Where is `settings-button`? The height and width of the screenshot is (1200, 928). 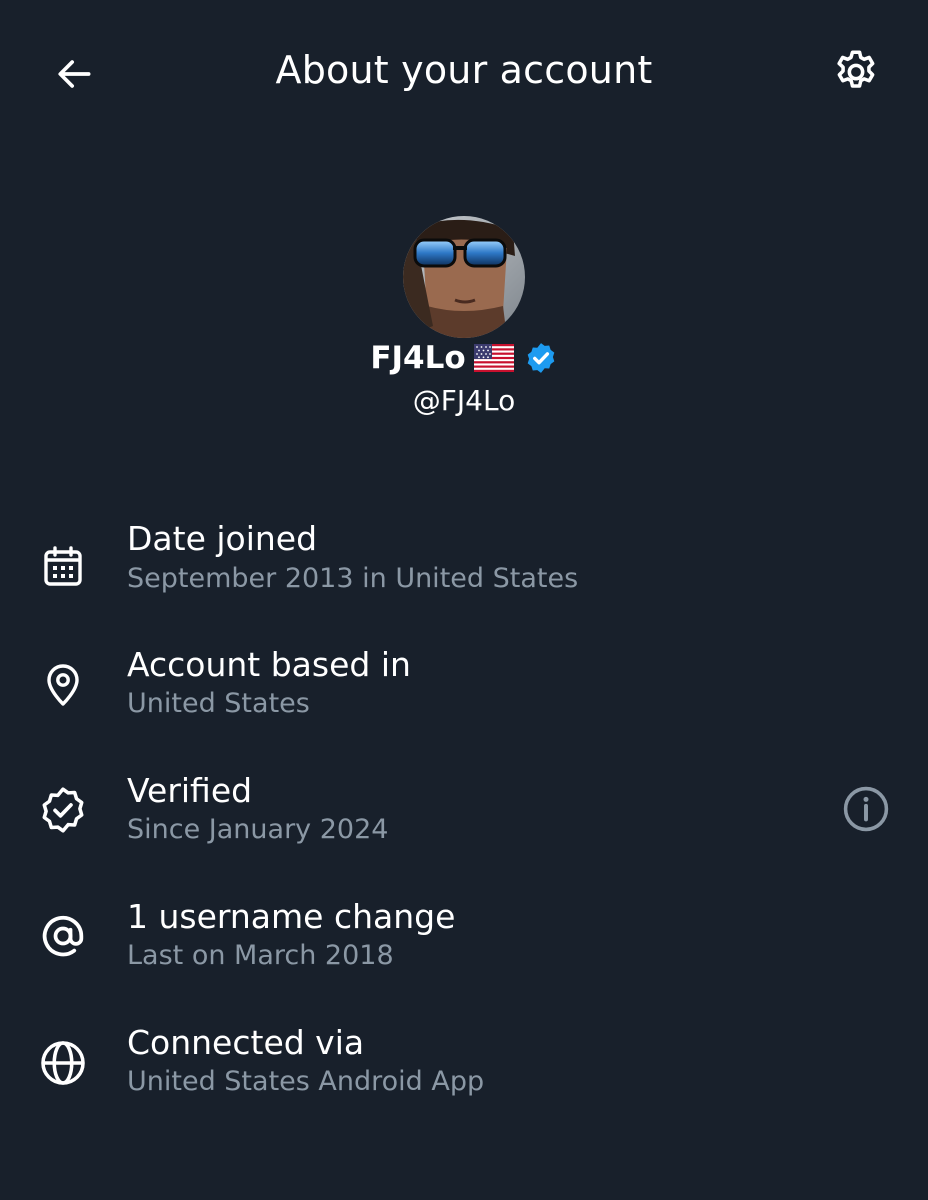
settings-button is located at coordinates (856, 72).